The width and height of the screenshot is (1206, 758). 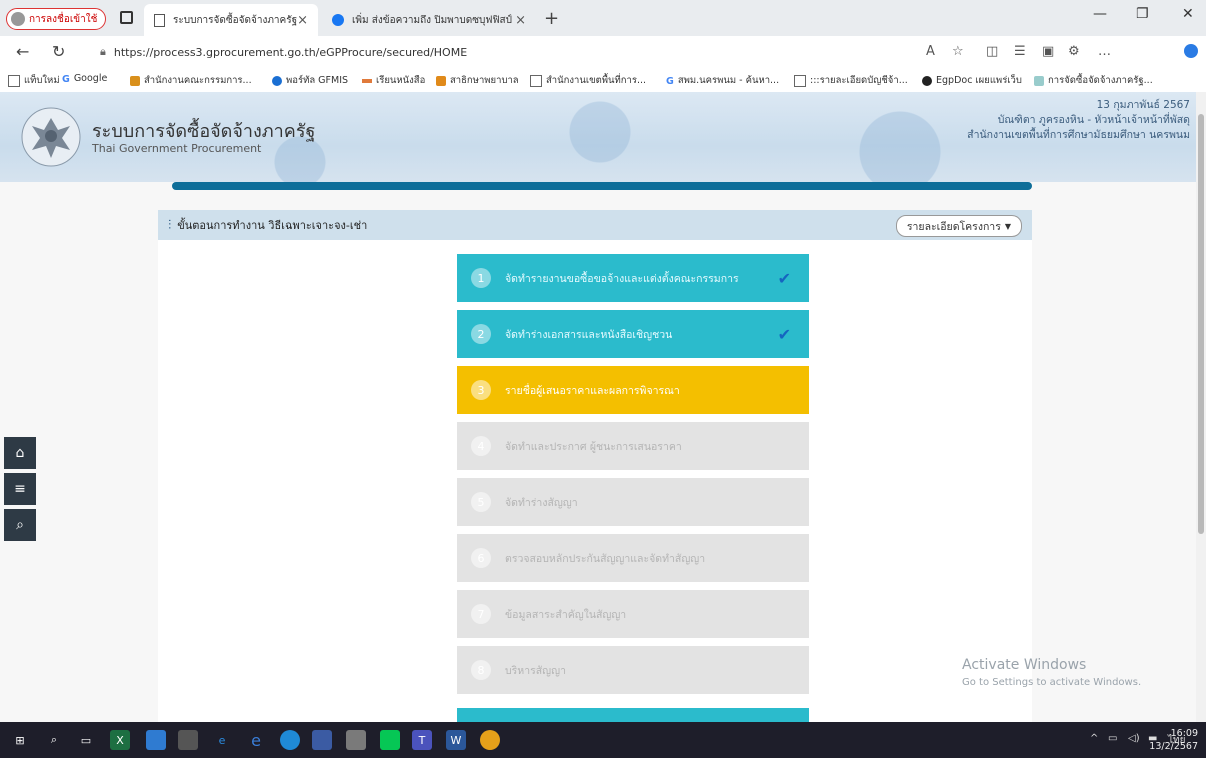 I want to click on edge-icon, so click(x=290, y=740).